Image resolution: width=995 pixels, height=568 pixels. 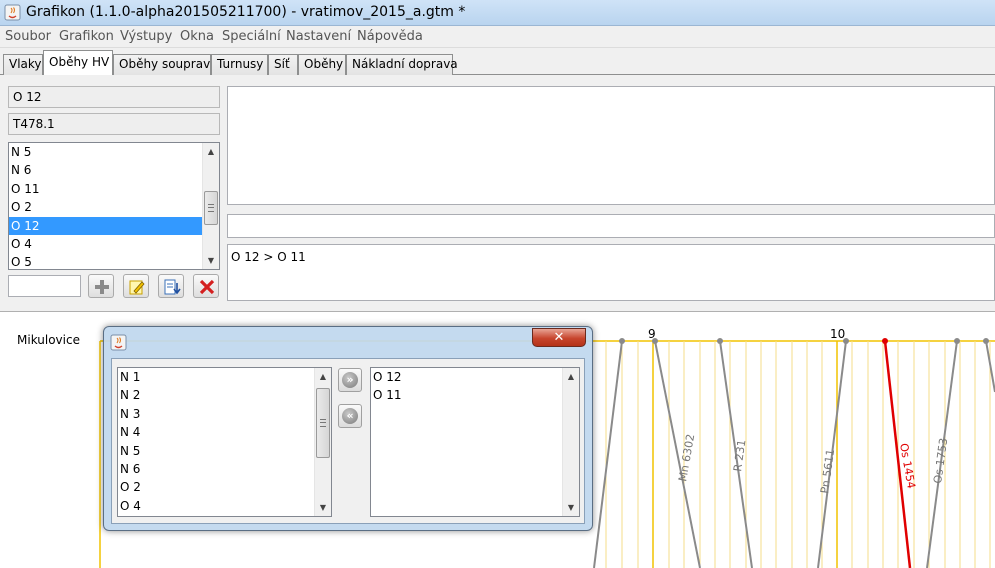 I want to click on remove-selected-button: «, so click(x=350, y=416).